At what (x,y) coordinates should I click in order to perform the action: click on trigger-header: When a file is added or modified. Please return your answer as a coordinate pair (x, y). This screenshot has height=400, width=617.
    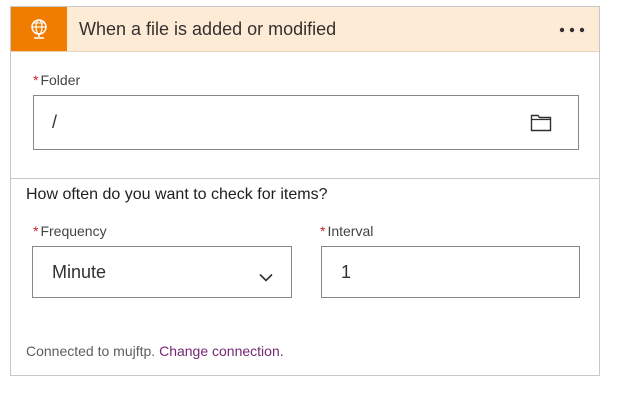
    Looking at the image, I should click on (305, 29).